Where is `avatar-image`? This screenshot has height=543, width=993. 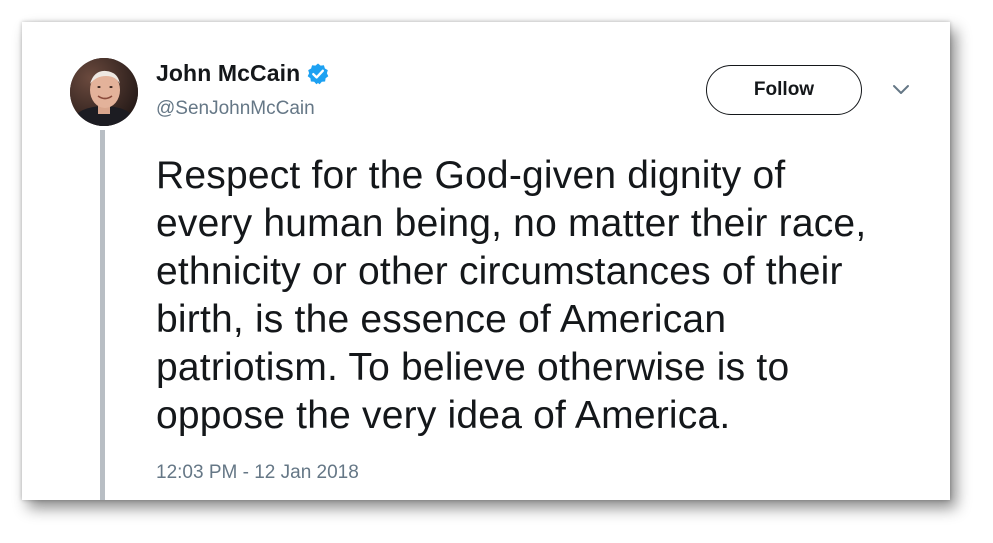
avatar-image is located at coordinates (104, 92).